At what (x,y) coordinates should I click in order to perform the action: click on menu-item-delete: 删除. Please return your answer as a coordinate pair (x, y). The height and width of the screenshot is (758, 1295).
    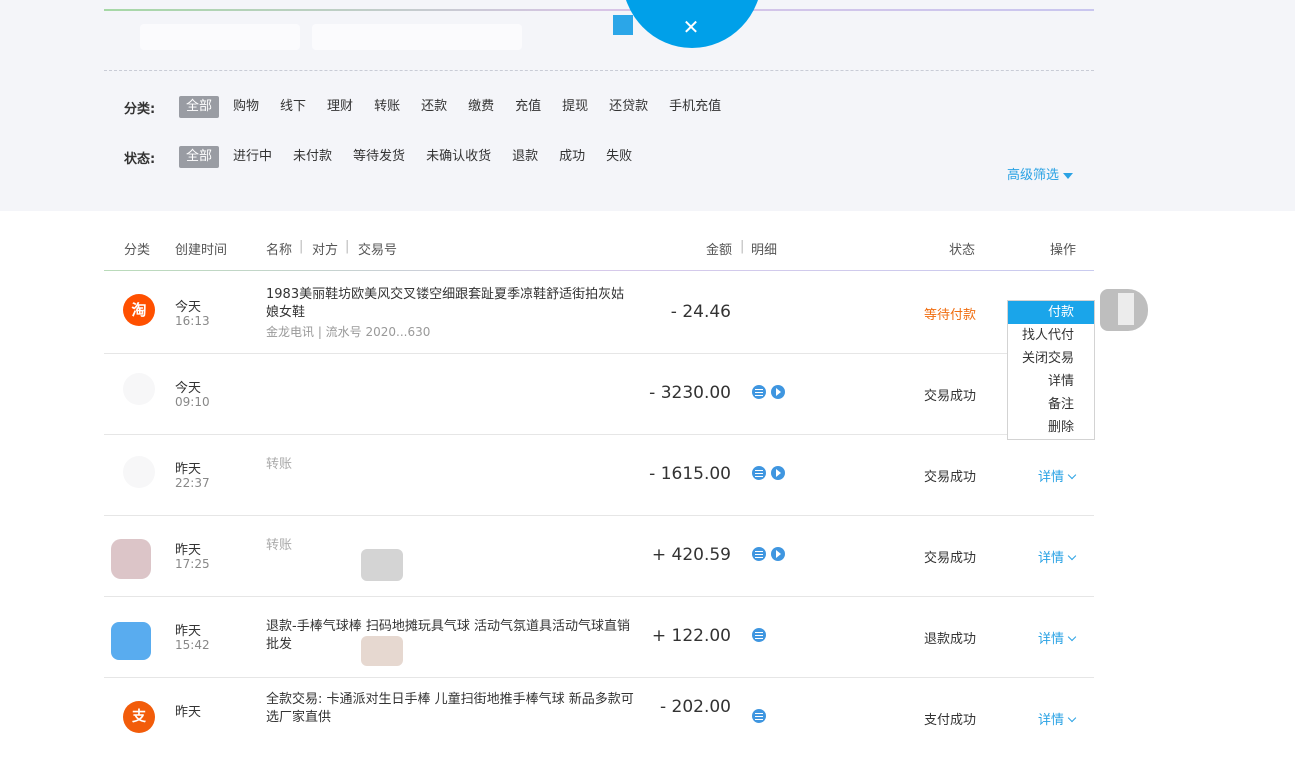
    Looking at the image, I should click on (1051, 427).